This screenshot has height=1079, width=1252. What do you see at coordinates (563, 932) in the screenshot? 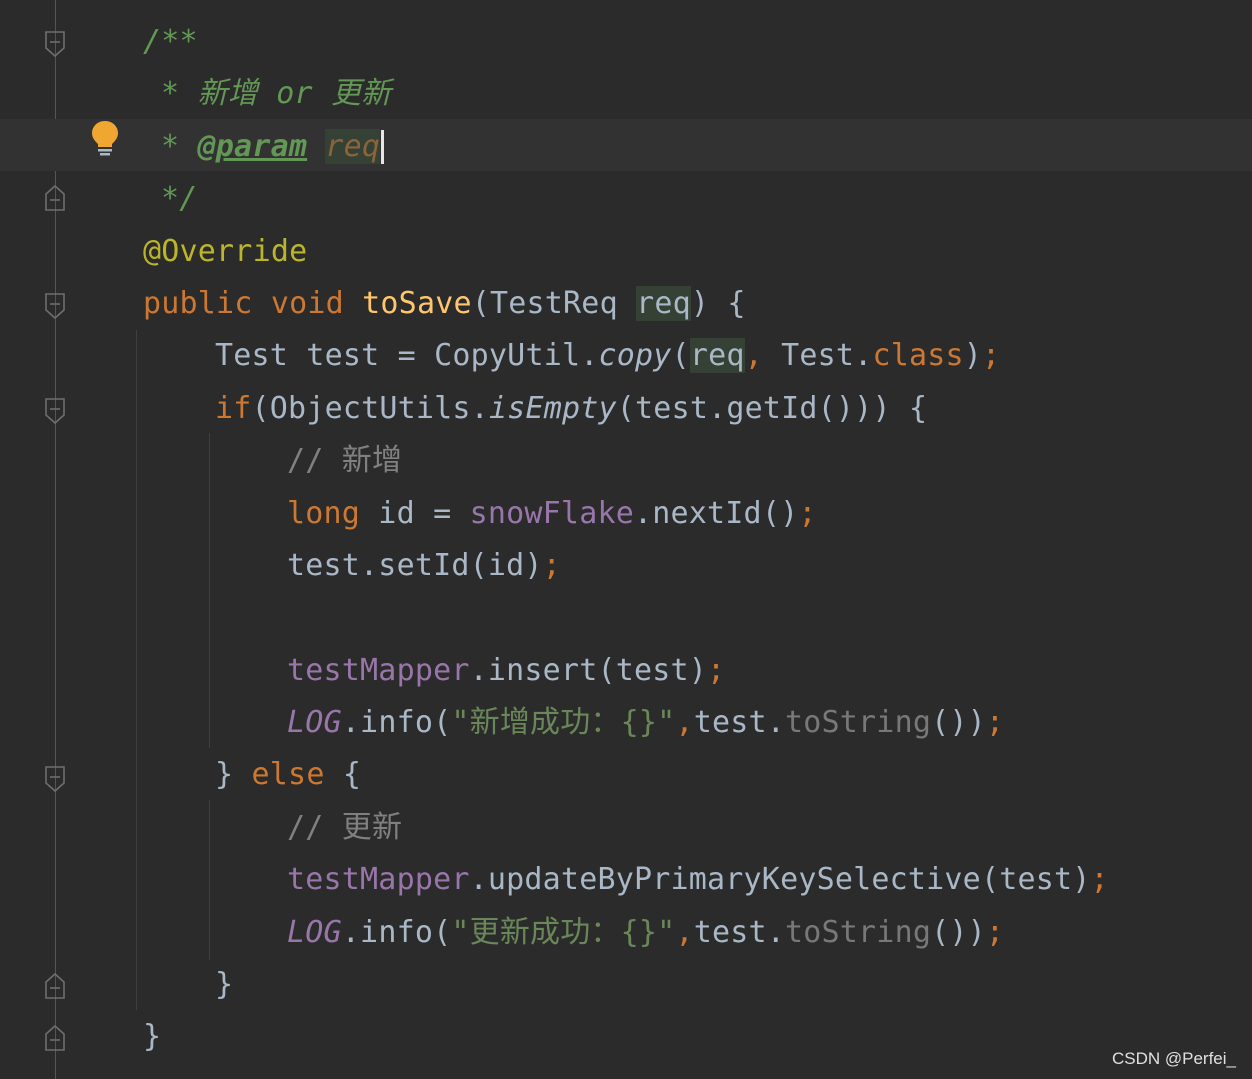
I see `string-literal: "更新成功：{}"` at bounding box center [563, 932].